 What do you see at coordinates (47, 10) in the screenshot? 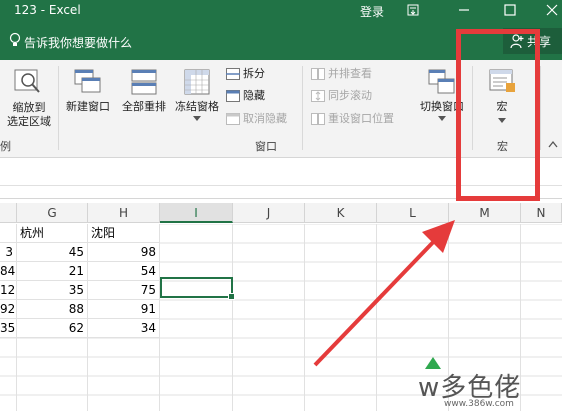
I see `window-title: 123 - Excel` at bounding box center [47, 10].